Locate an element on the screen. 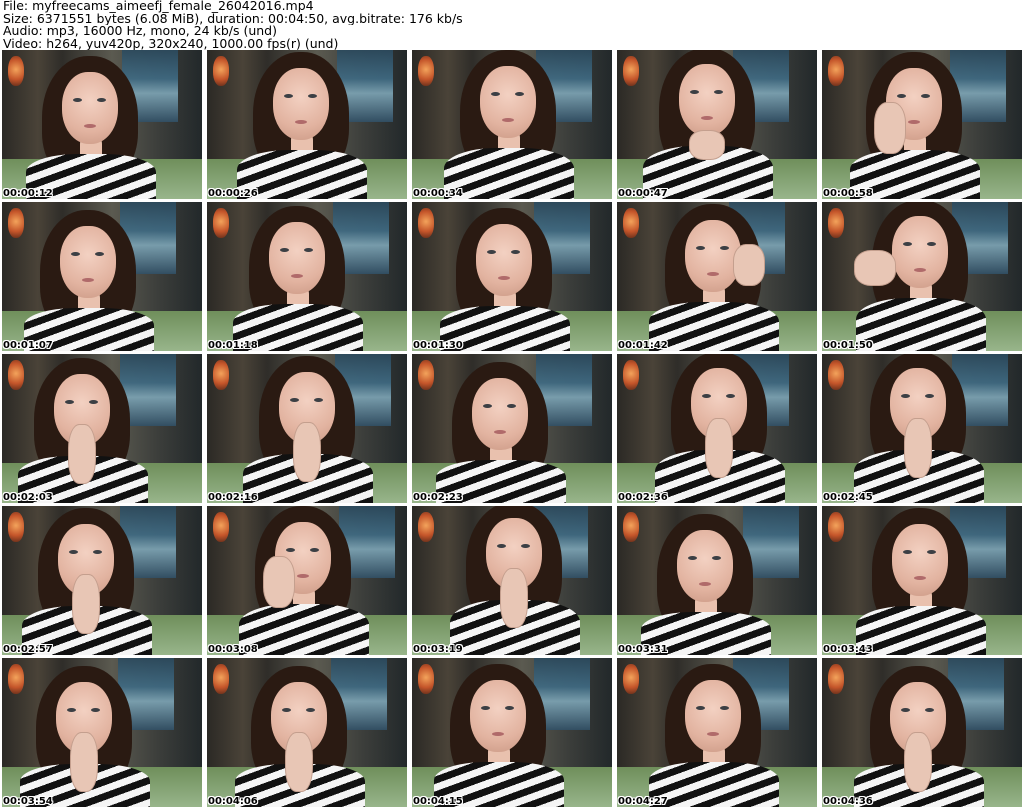 The height and width of the screenshot is (811, 1024). video-thumbnail: 00:03:19 is located at coordinates (512, 580).